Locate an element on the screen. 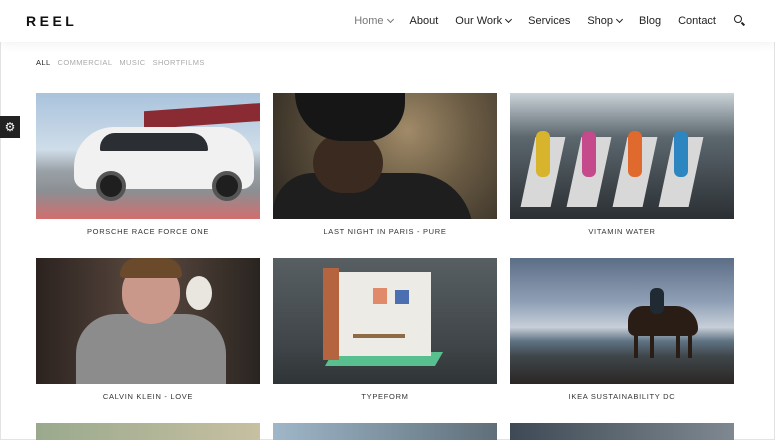  search-icon is located at coordinates (740, 21).